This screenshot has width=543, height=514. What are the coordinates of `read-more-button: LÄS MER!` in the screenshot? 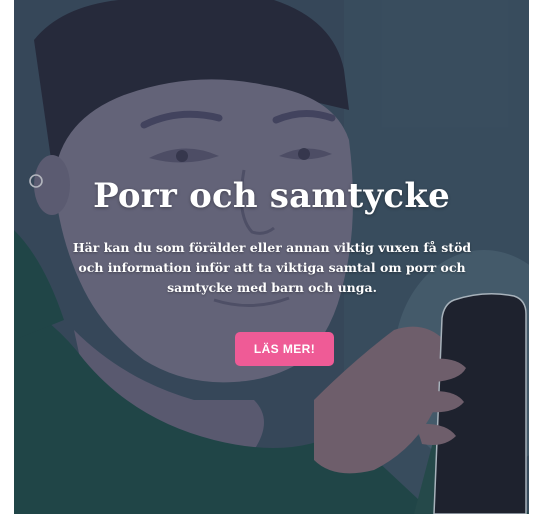 It's located at (284, 349).